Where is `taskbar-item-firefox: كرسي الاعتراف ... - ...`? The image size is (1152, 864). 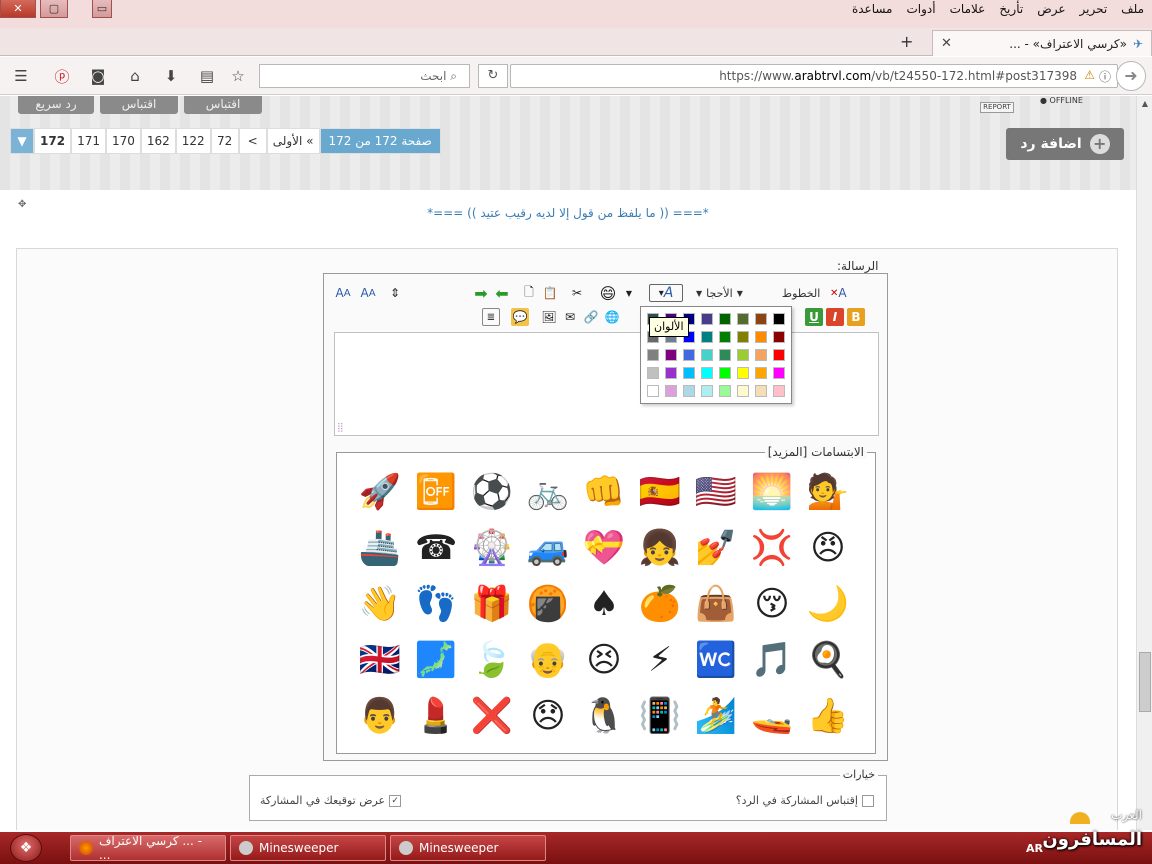 taskbar-item-firefox: كرسي الاعتراف ... - ... is located at coordinates (148, 848).